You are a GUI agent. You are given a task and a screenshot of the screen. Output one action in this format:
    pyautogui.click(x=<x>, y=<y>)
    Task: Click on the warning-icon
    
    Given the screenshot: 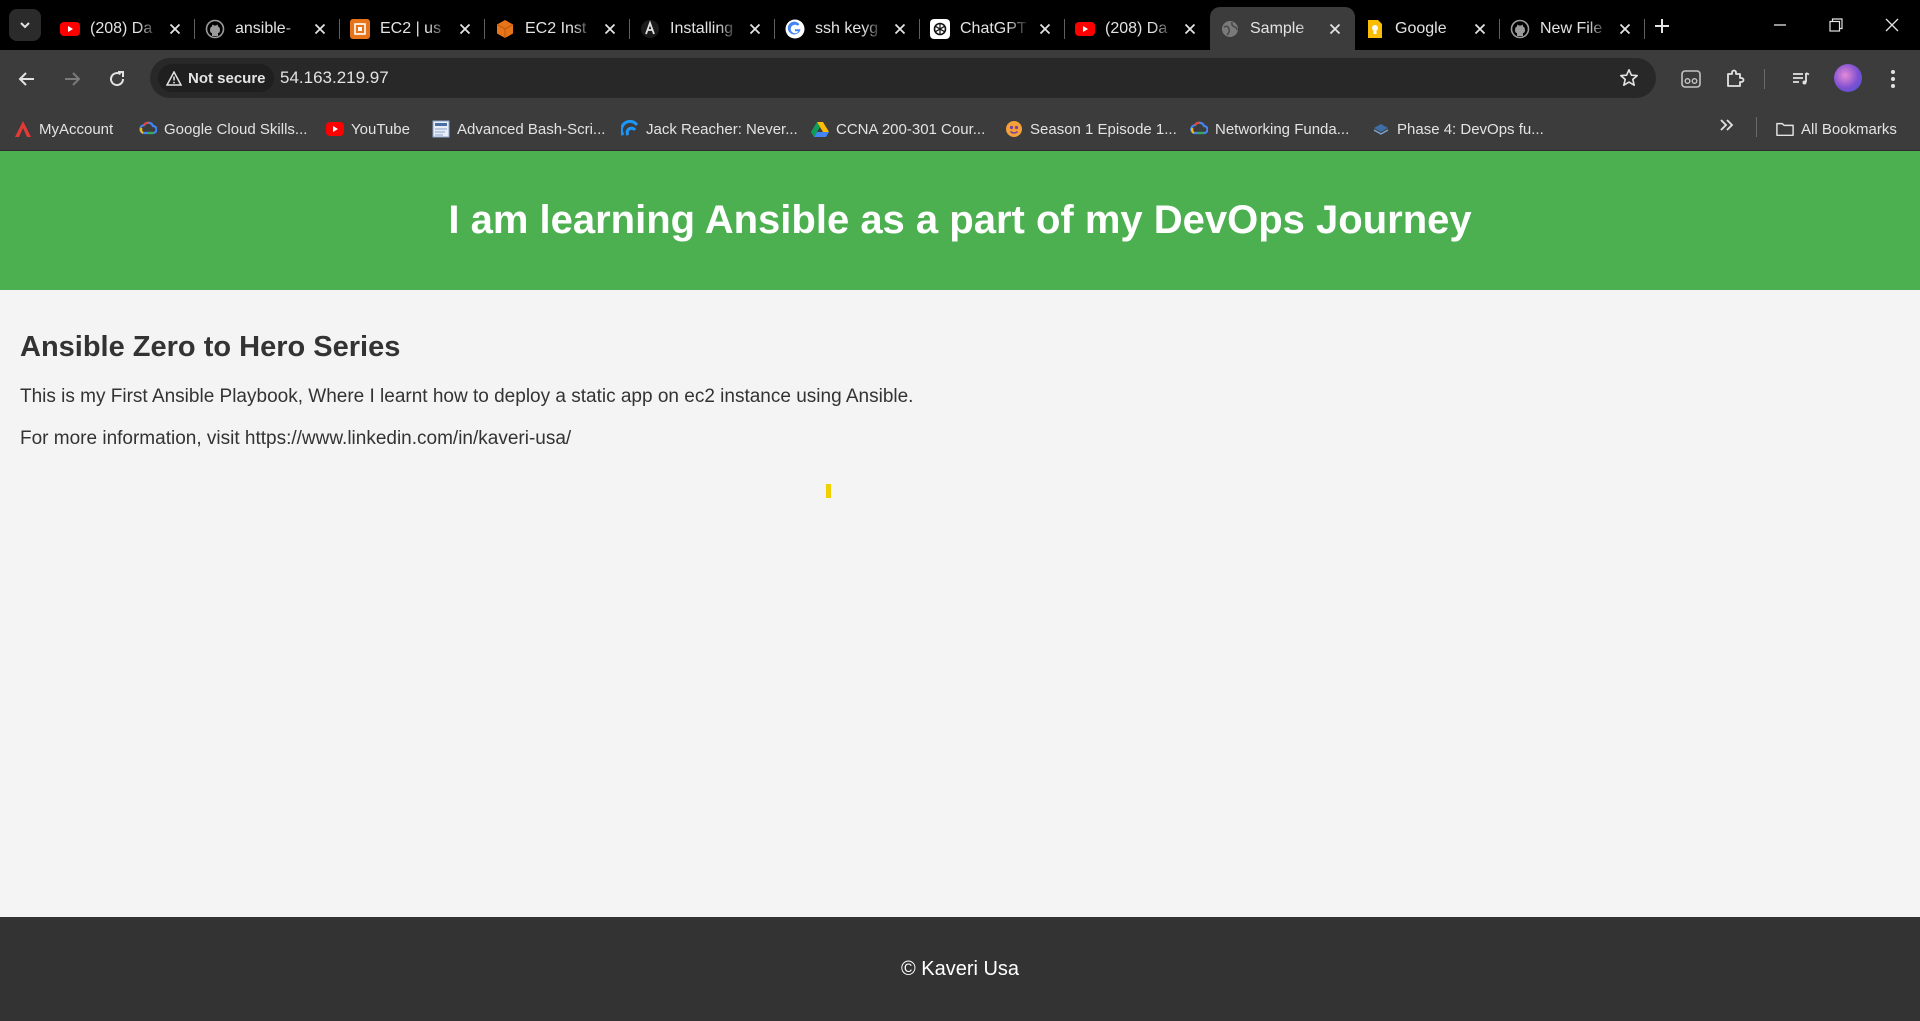 What is the action you would take?
    pyautogui.click(x=174, y=78)
    